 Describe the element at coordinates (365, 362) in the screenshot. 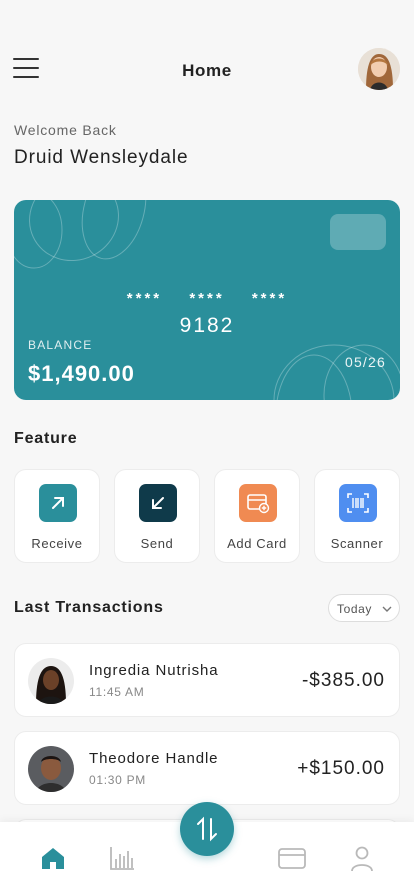

I see `card-expiry: 05/26` at that location.